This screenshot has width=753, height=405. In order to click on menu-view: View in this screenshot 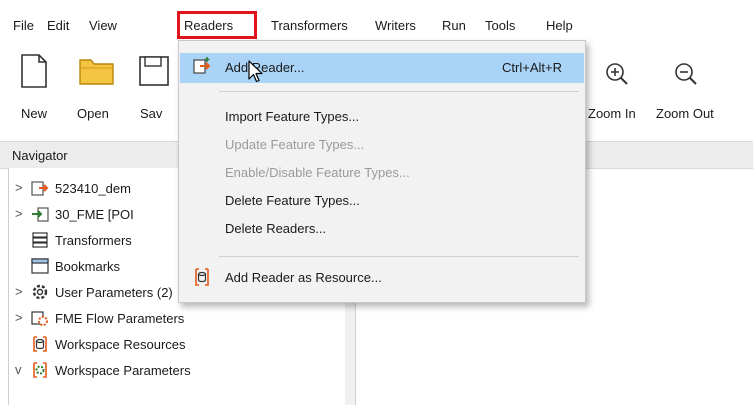, I will do `click(103, 25)`.